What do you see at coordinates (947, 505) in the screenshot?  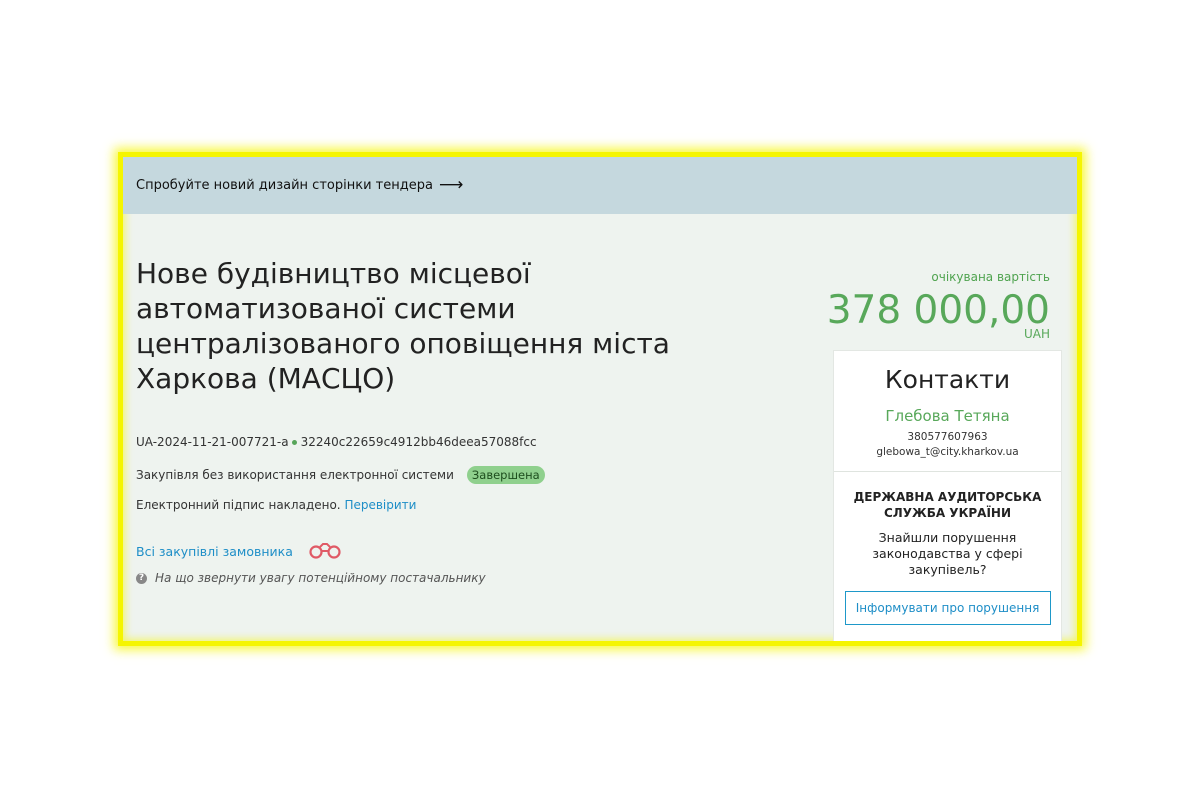 I see `audit-service-title: ДЕРЖАВНА АУДИТОРСЬКА СЛУЖБА УКРАЇНИ` at bounding box center [947, 505].